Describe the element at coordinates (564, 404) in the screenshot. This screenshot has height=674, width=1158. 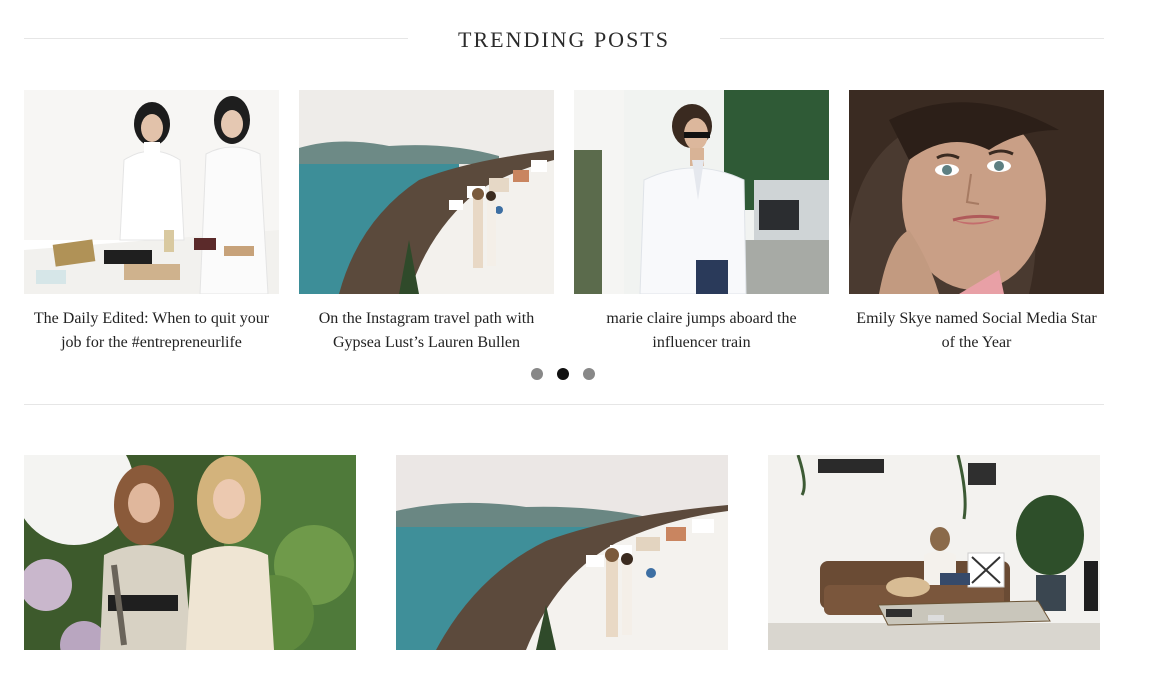
I see `section-divider` at that location.